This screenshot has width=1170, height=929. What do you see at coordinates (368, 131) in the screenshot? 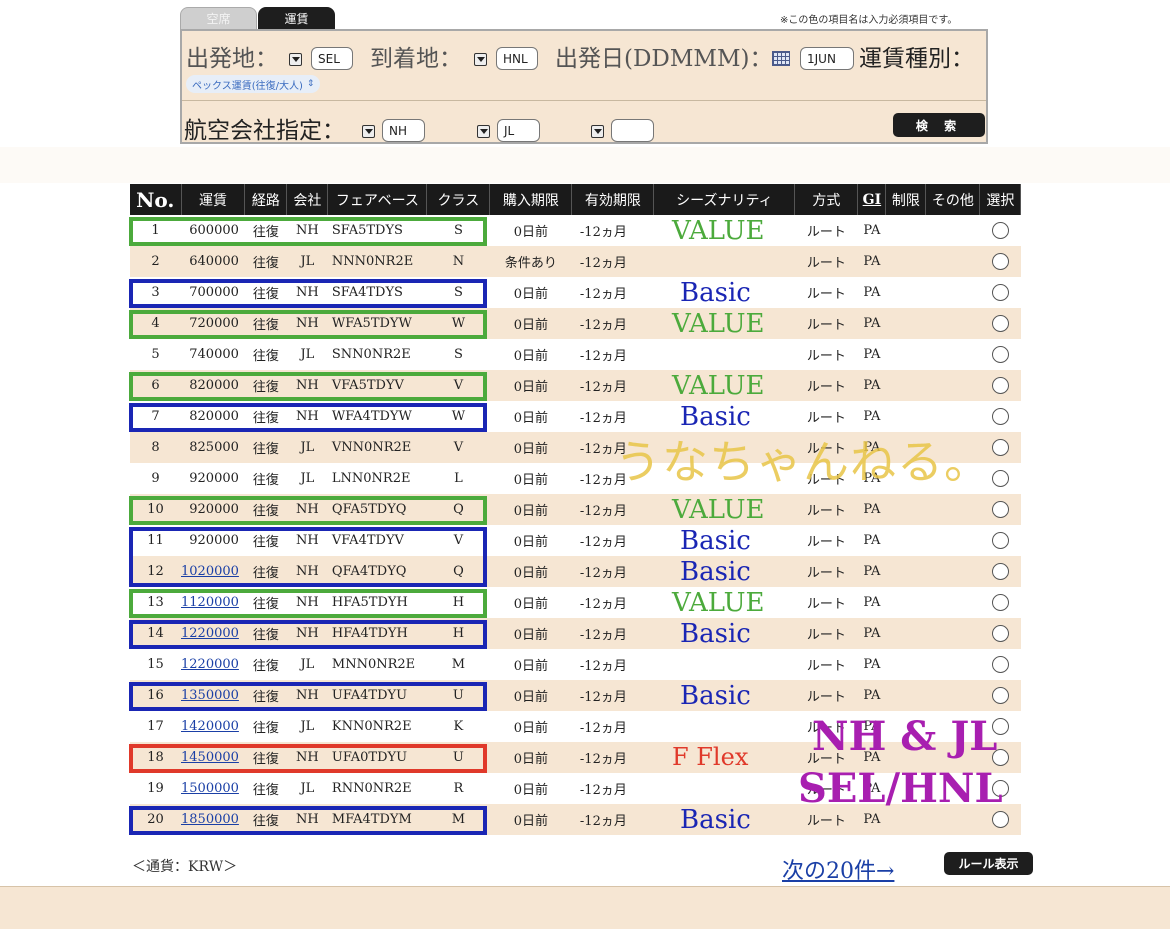
I see `airline-1-dropdown-icon` at bounding box center [368, 131].